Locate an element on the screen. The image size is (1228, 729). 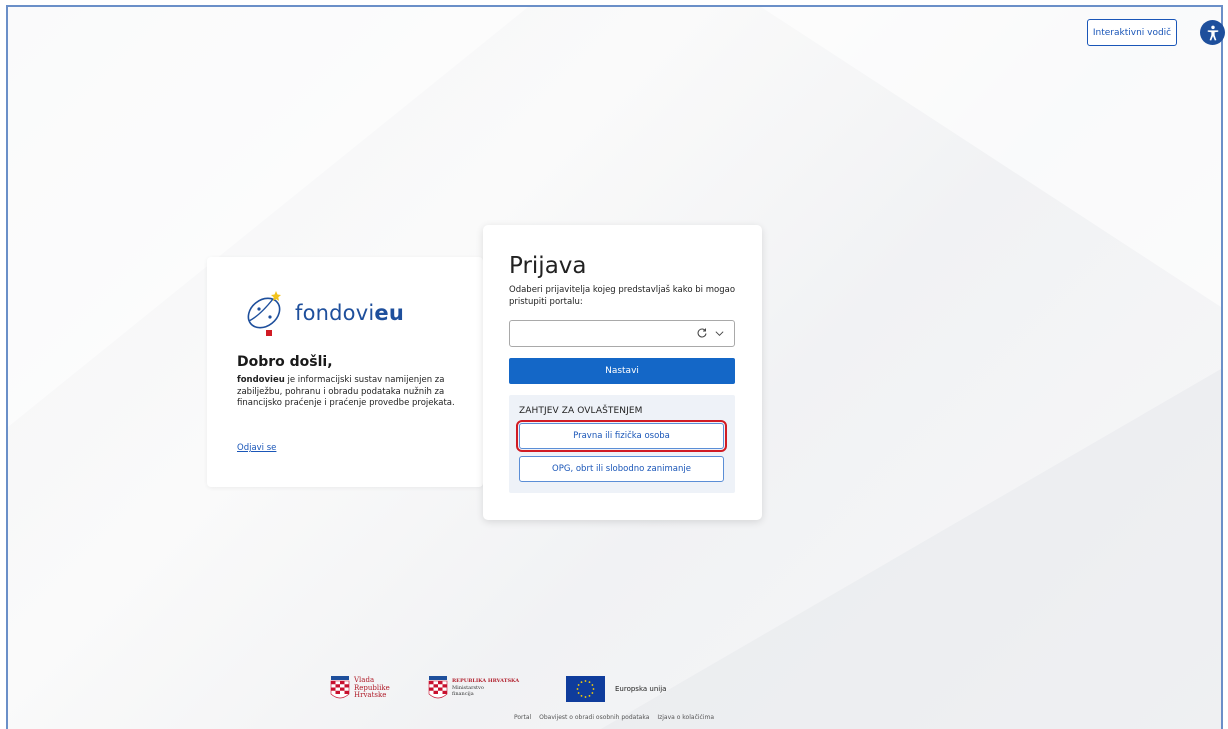
vlada-text: Vlada Republike Hrvatske is located at coordinates (372, 687).